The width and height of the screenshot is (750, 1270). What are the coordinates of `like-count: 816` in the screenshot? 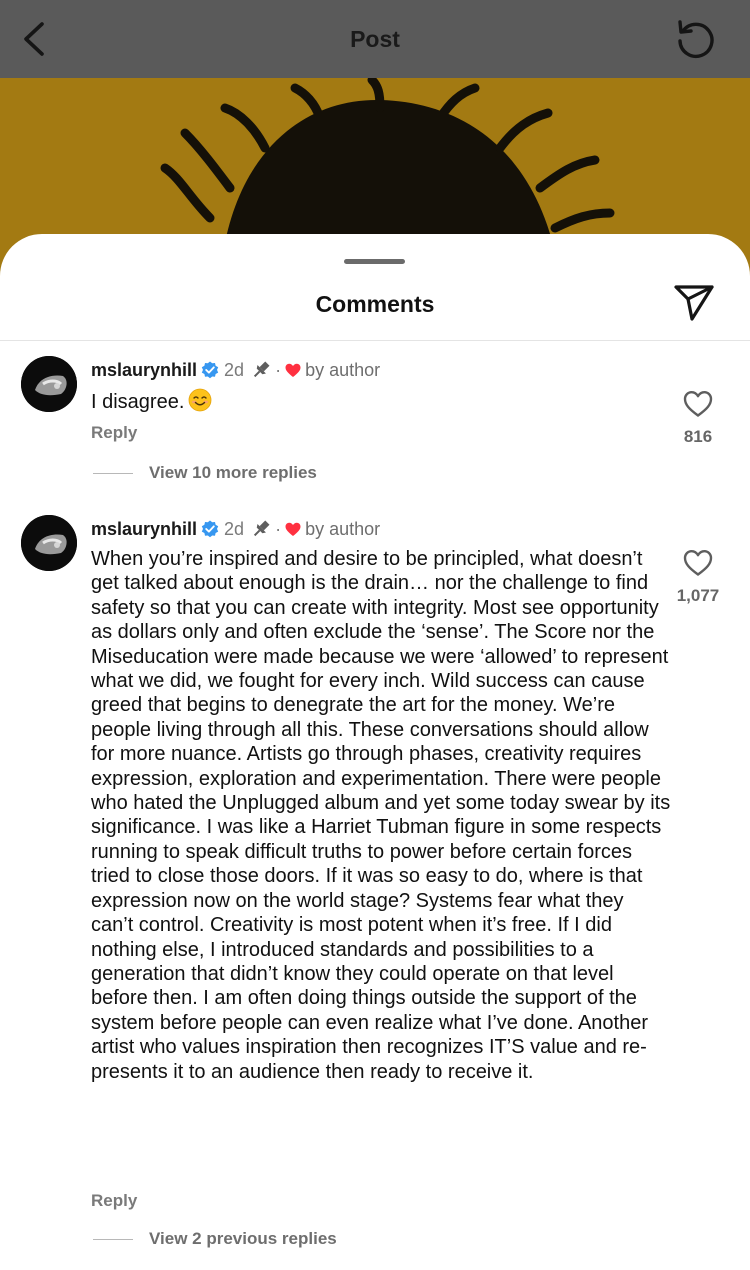 It's located at (698, 436).